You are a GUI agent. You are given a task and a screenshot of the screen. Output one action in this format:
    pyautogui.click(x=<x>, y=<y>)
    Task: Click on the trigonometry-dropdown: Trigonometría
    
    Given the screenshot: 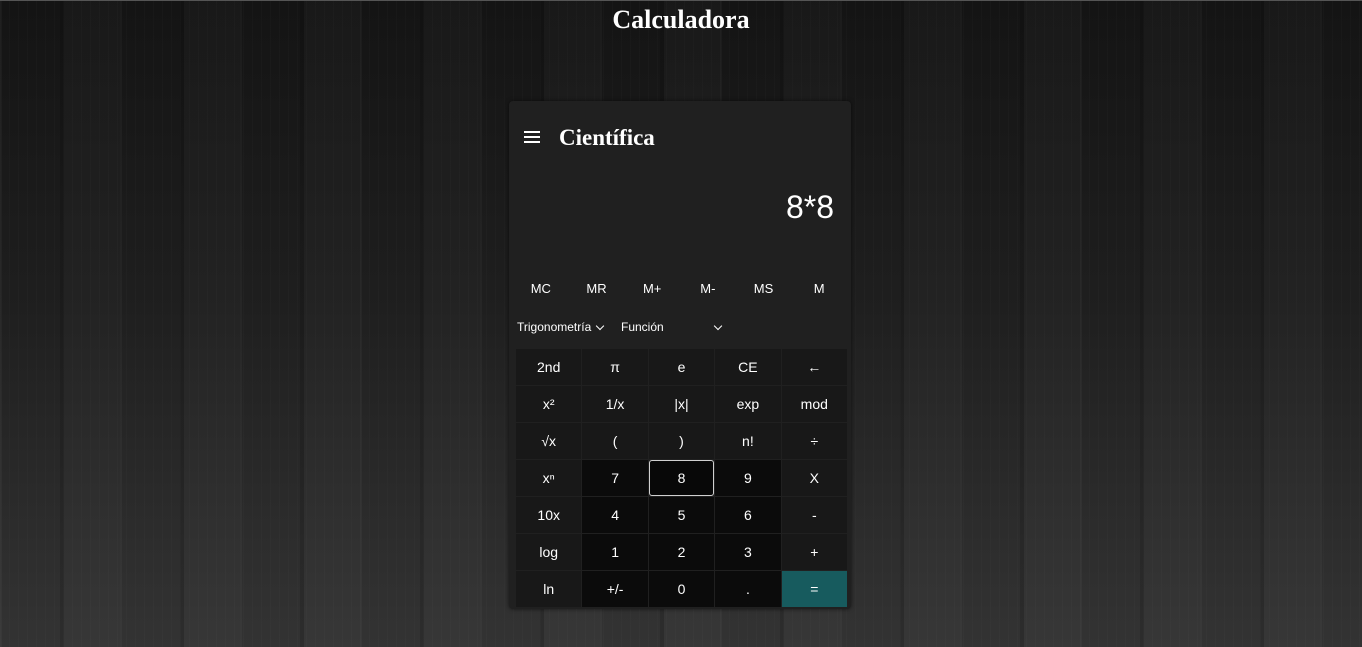 What is the action you would take?
    pyautogui.click(x=569, y=327)
    